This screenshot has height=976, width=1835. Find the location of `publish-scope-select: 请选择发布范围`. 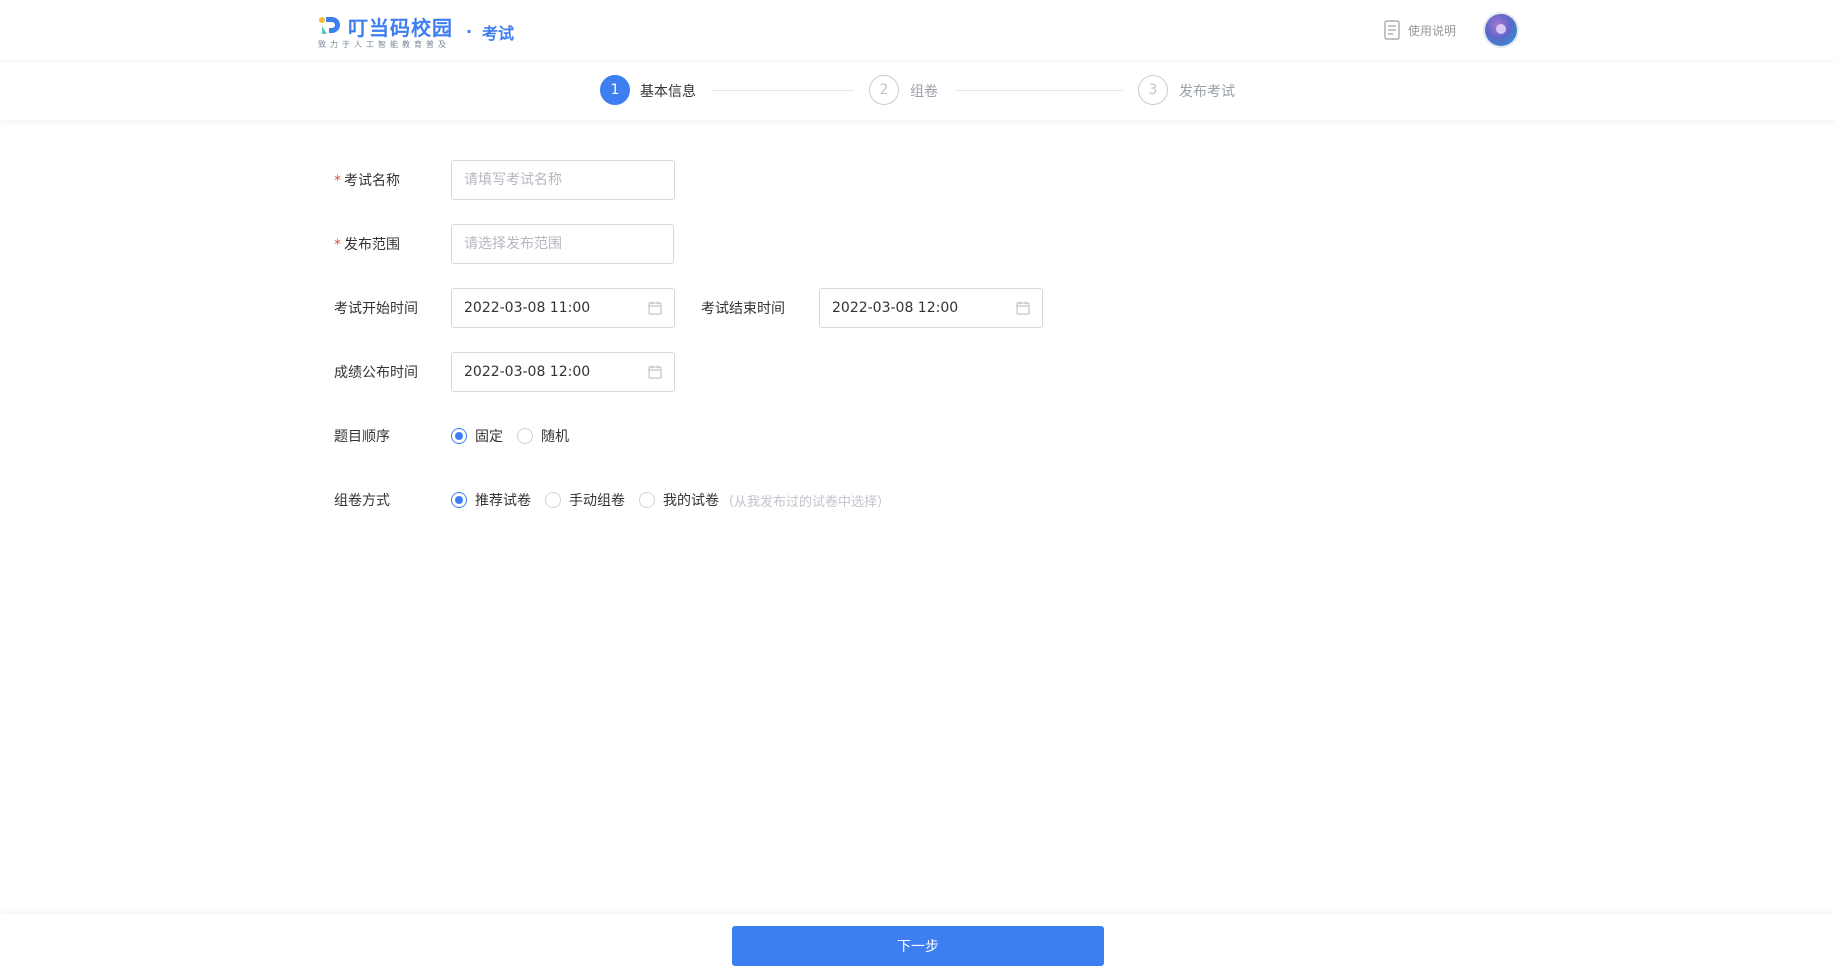

publish-scope-select: 请选择发布范围 is located at coordinates (562, 244).